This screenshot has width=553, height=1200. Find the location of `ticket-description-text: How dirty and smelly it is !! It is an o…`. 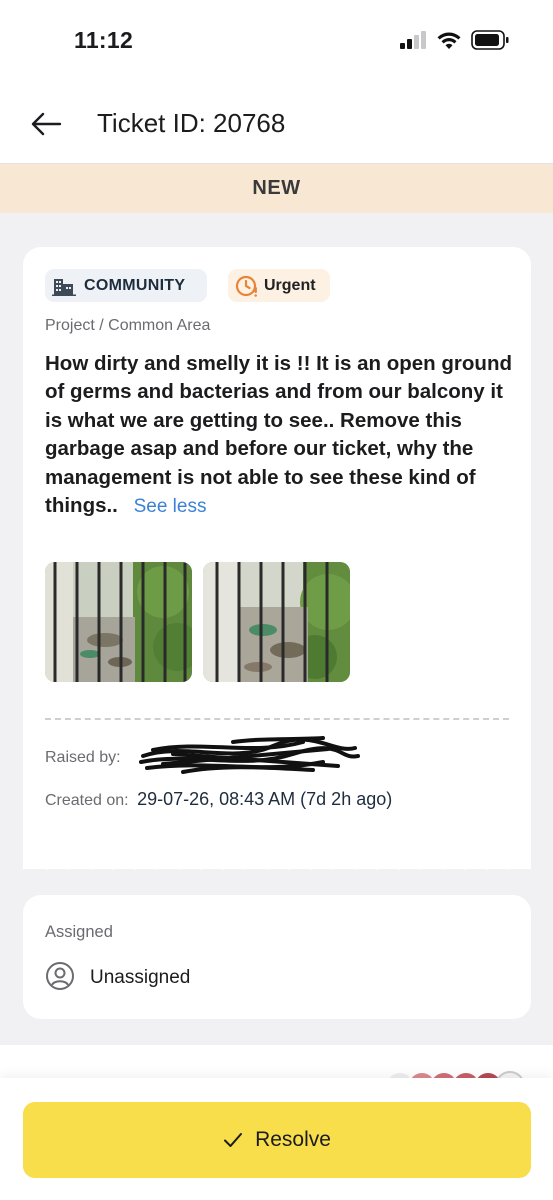

ticket-description-text: How dirty and smelly it is !! It is an o… is located at coordinates (278, 435).